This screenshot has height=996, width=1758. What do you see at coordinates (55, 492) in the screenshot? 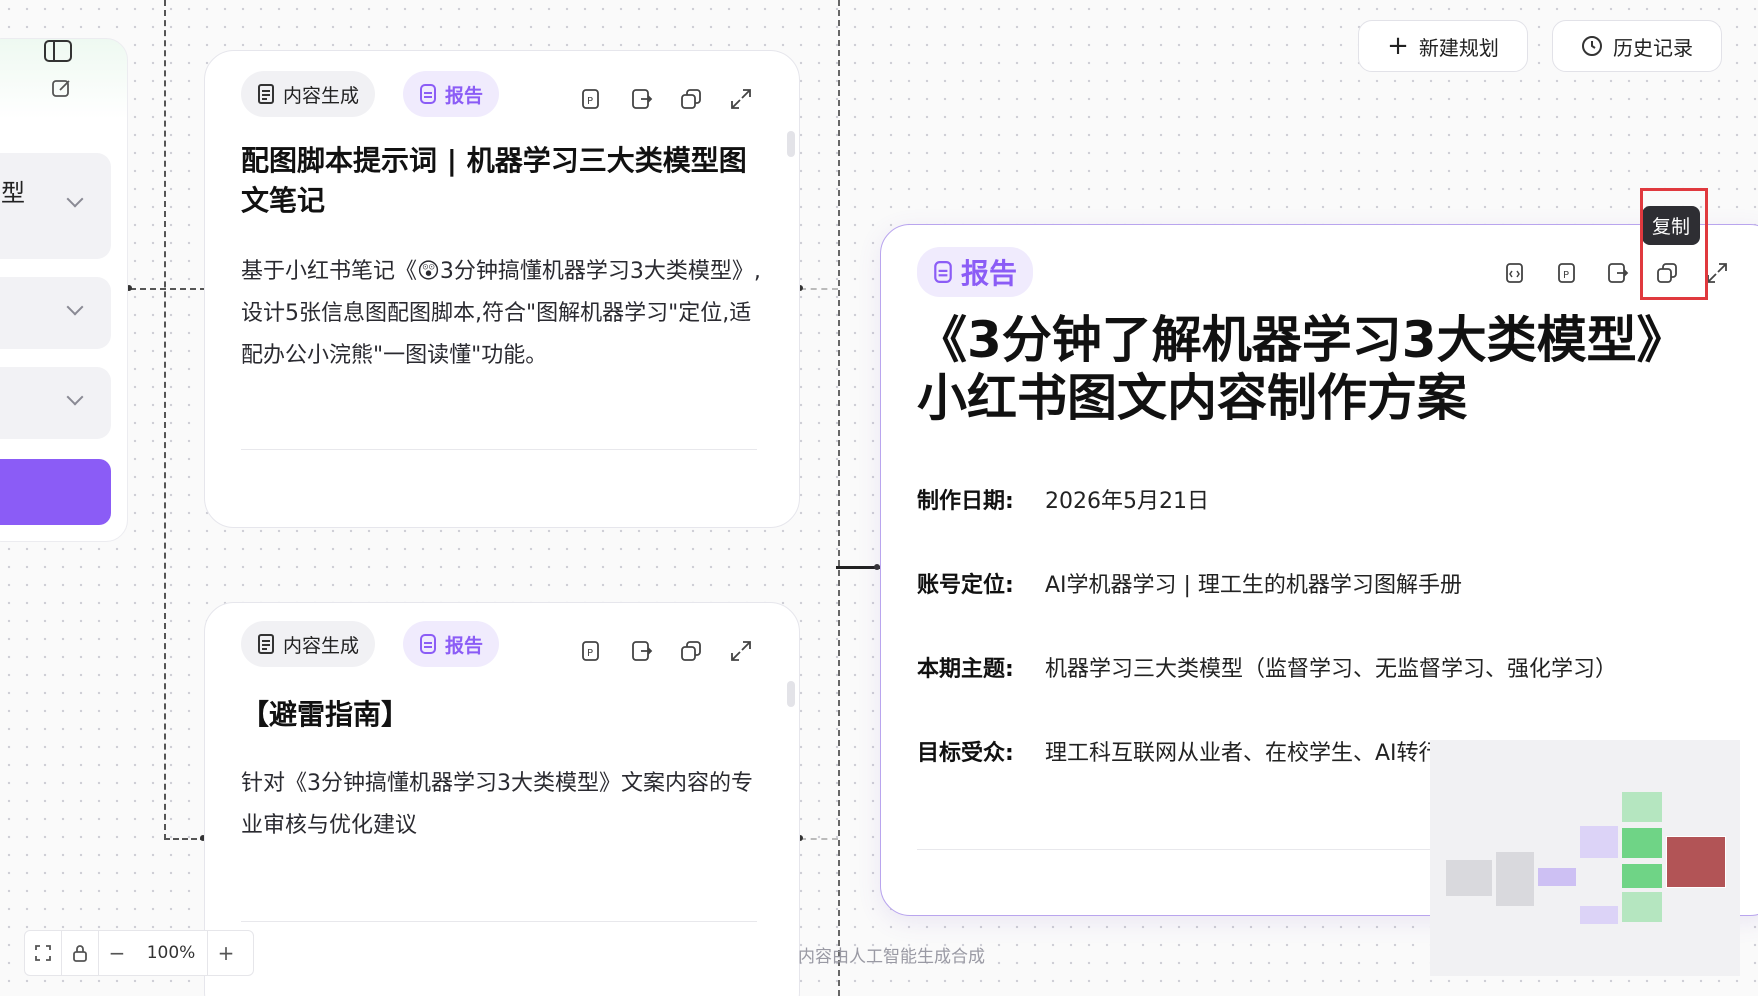
I see `generate-button` at bounding box center [55, 492].